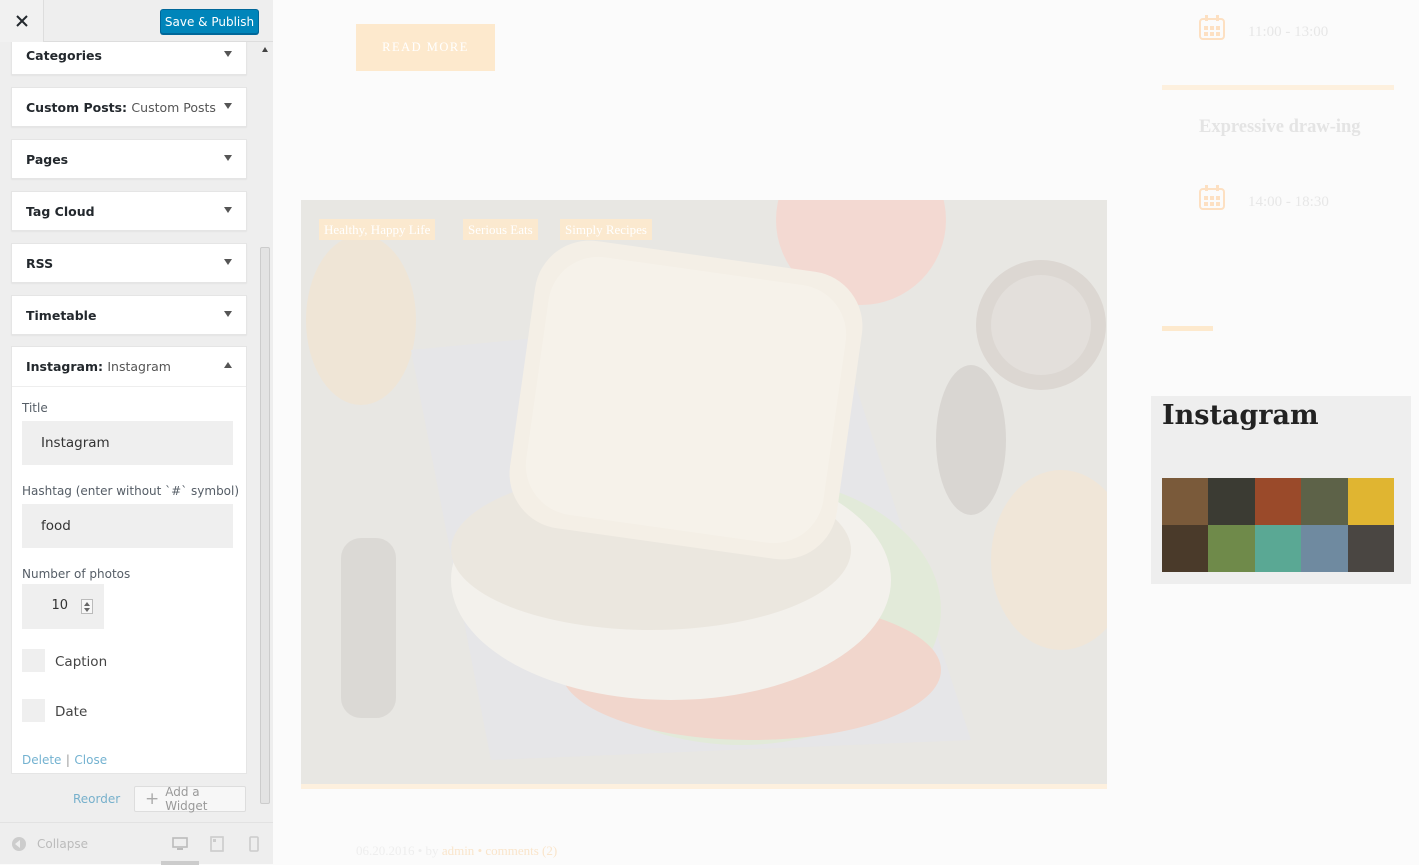 Image resolution: width=1419 pixels, height=865 pixels. Describe the element at coordinates (254, 844) in the screenshot. I see `mobile-icon` at that location.